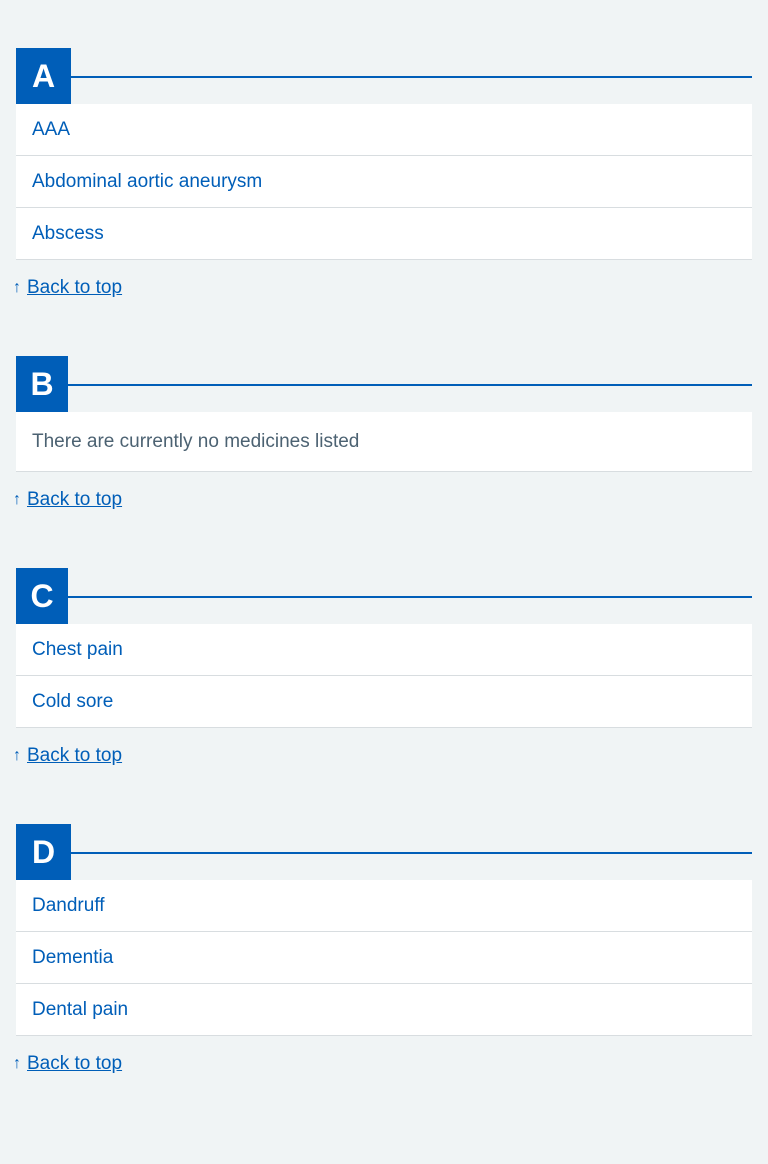 The height and width of the screenshot is (1164, 768). I want to click on letter-badge-b: B, so click(42, 384).